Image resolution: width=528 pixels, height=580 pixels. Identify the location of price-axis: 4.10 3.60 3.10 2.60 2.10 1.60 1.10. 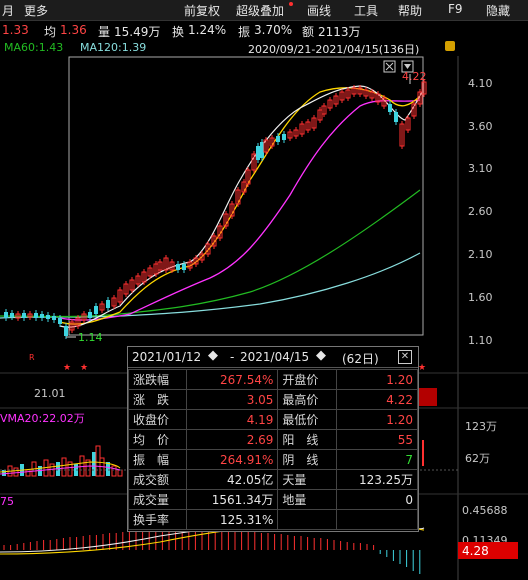
(480, 212).